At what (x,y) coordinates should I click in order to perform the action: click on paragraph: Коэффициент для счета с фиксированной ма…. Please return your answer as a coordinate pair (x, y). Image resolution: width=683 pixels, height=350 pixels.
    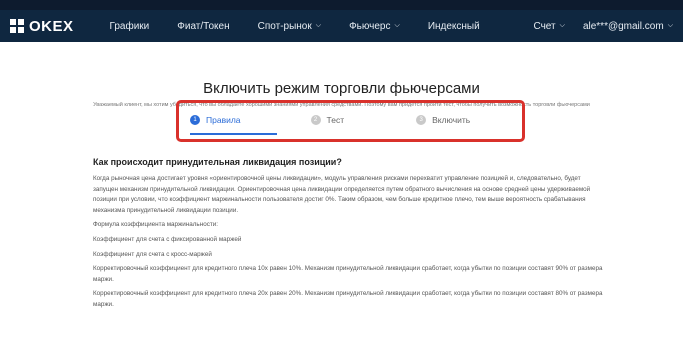
    Looking at the image, I should click on (167, 239).